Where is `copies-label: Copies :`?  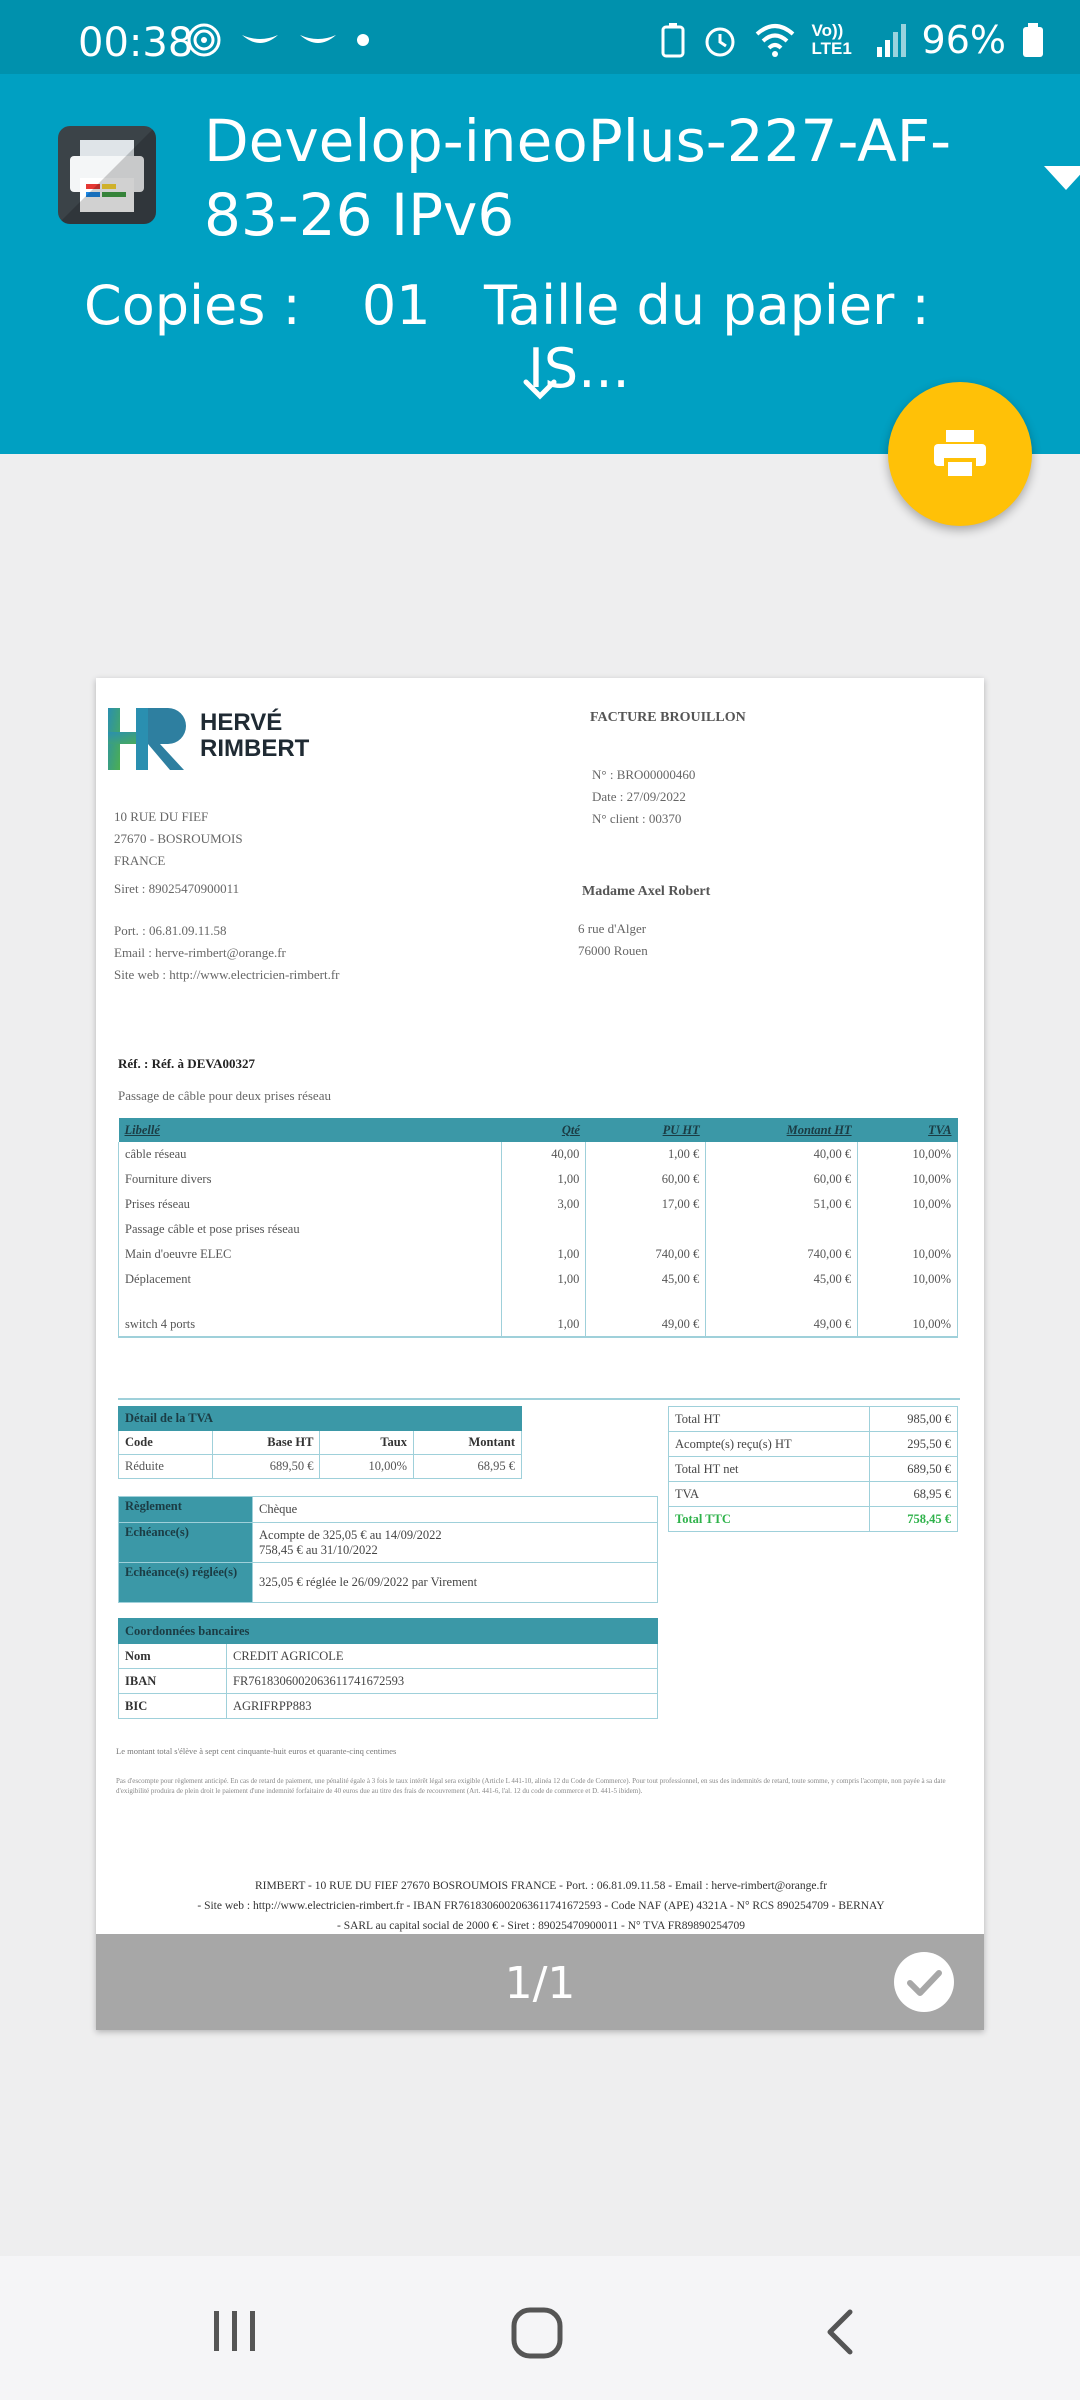
copies-label: Copies : is located at coordinates (192, 305).